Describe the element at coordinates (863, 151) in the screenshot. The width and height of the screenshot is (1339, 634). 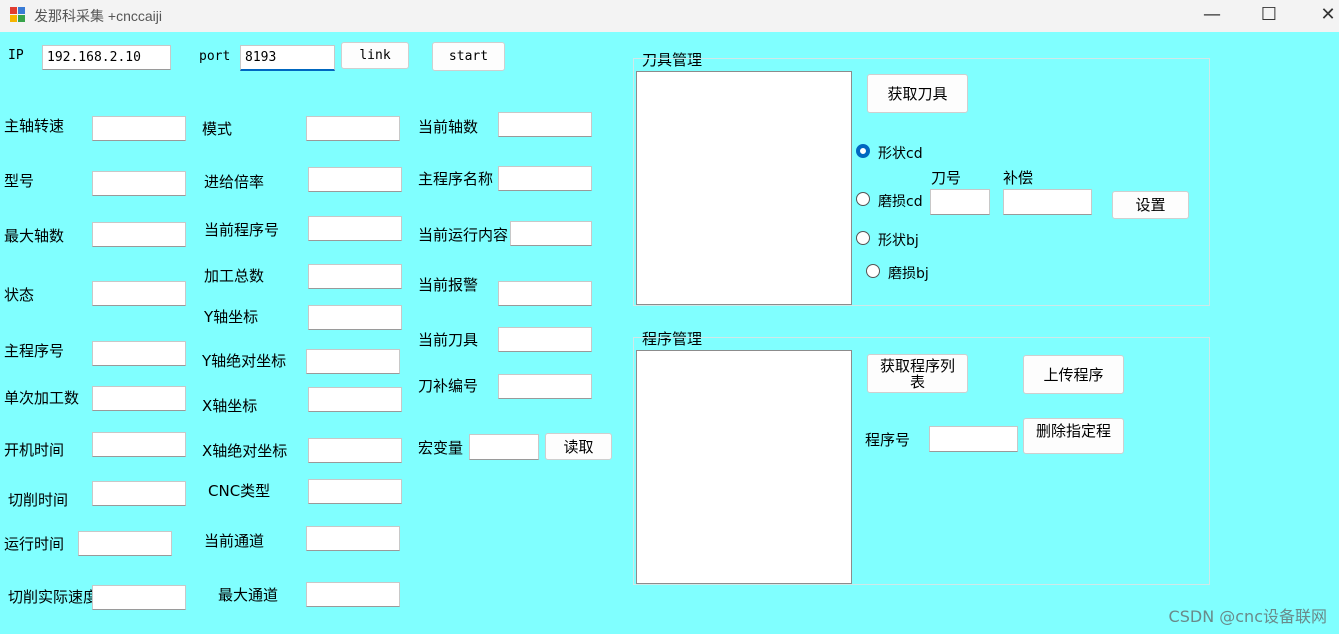
I see `radio-shape-cd` at that location.